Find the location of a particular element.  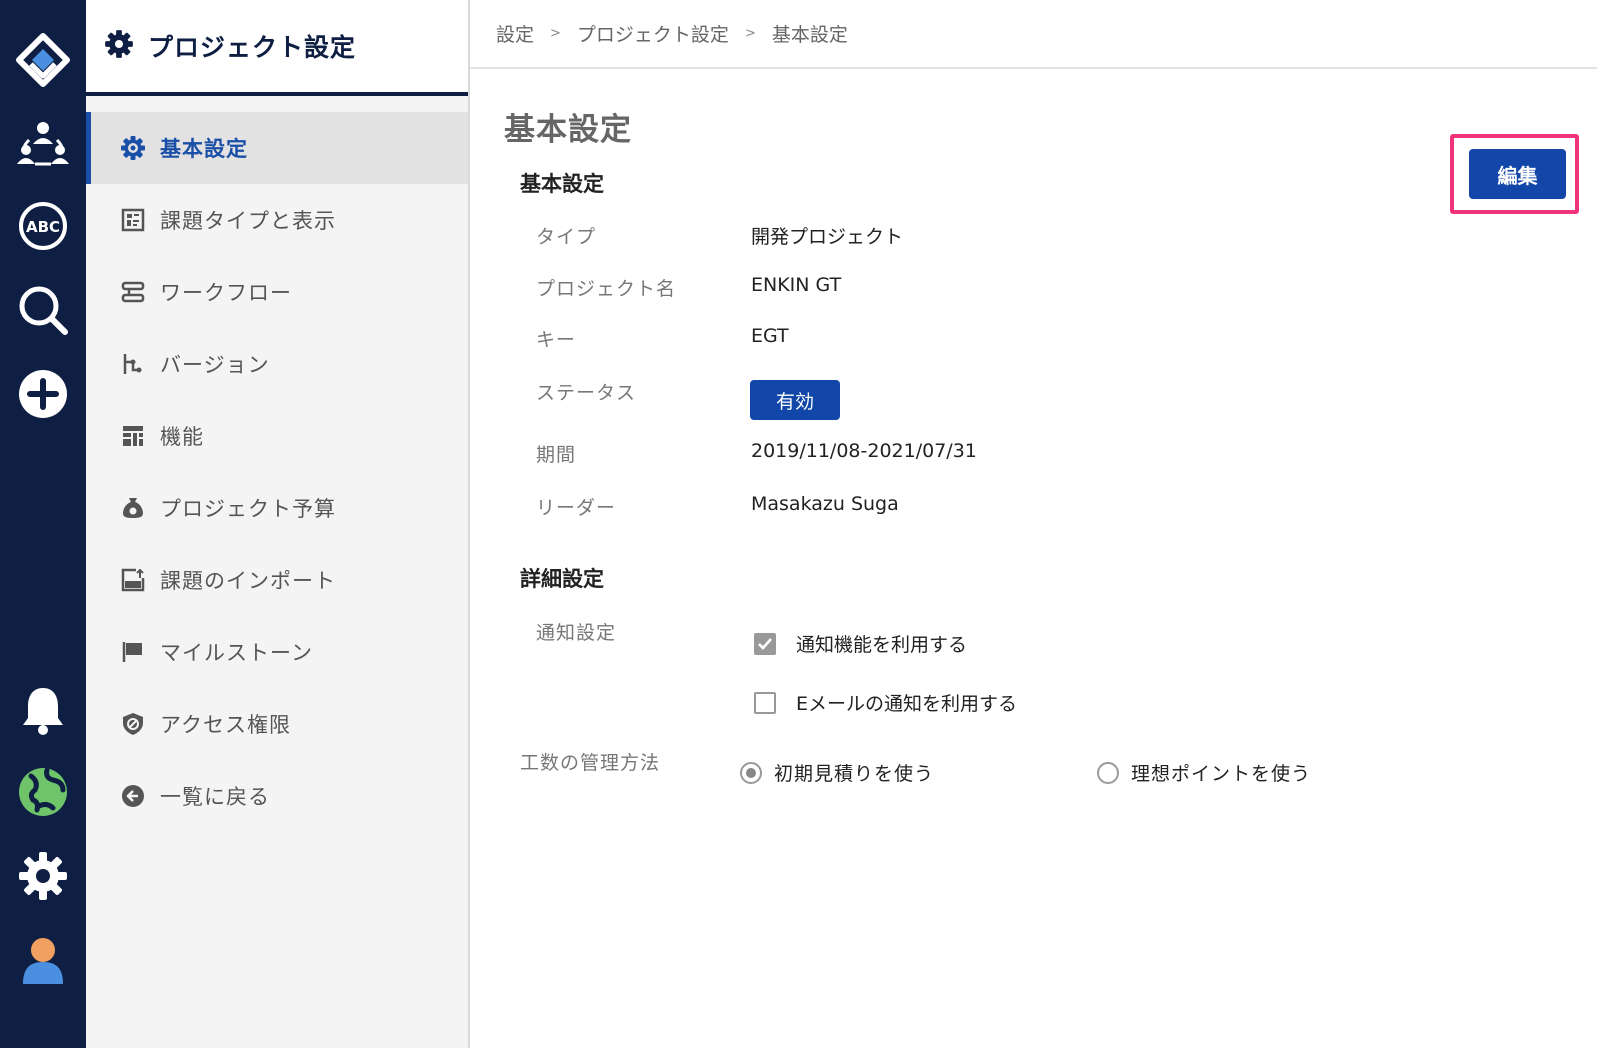

sidebar-item-label: マイルストーン is located at coordinates (236, 653).